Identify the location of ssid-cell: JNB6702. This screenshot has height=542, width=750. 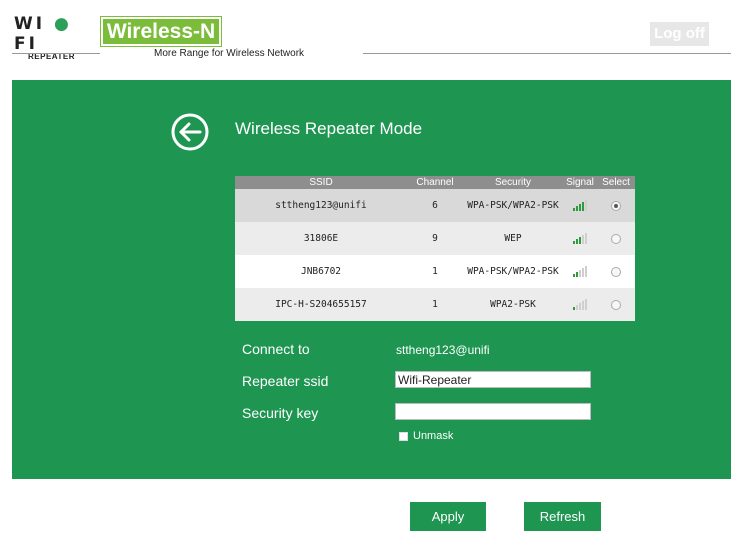
(321, 271).